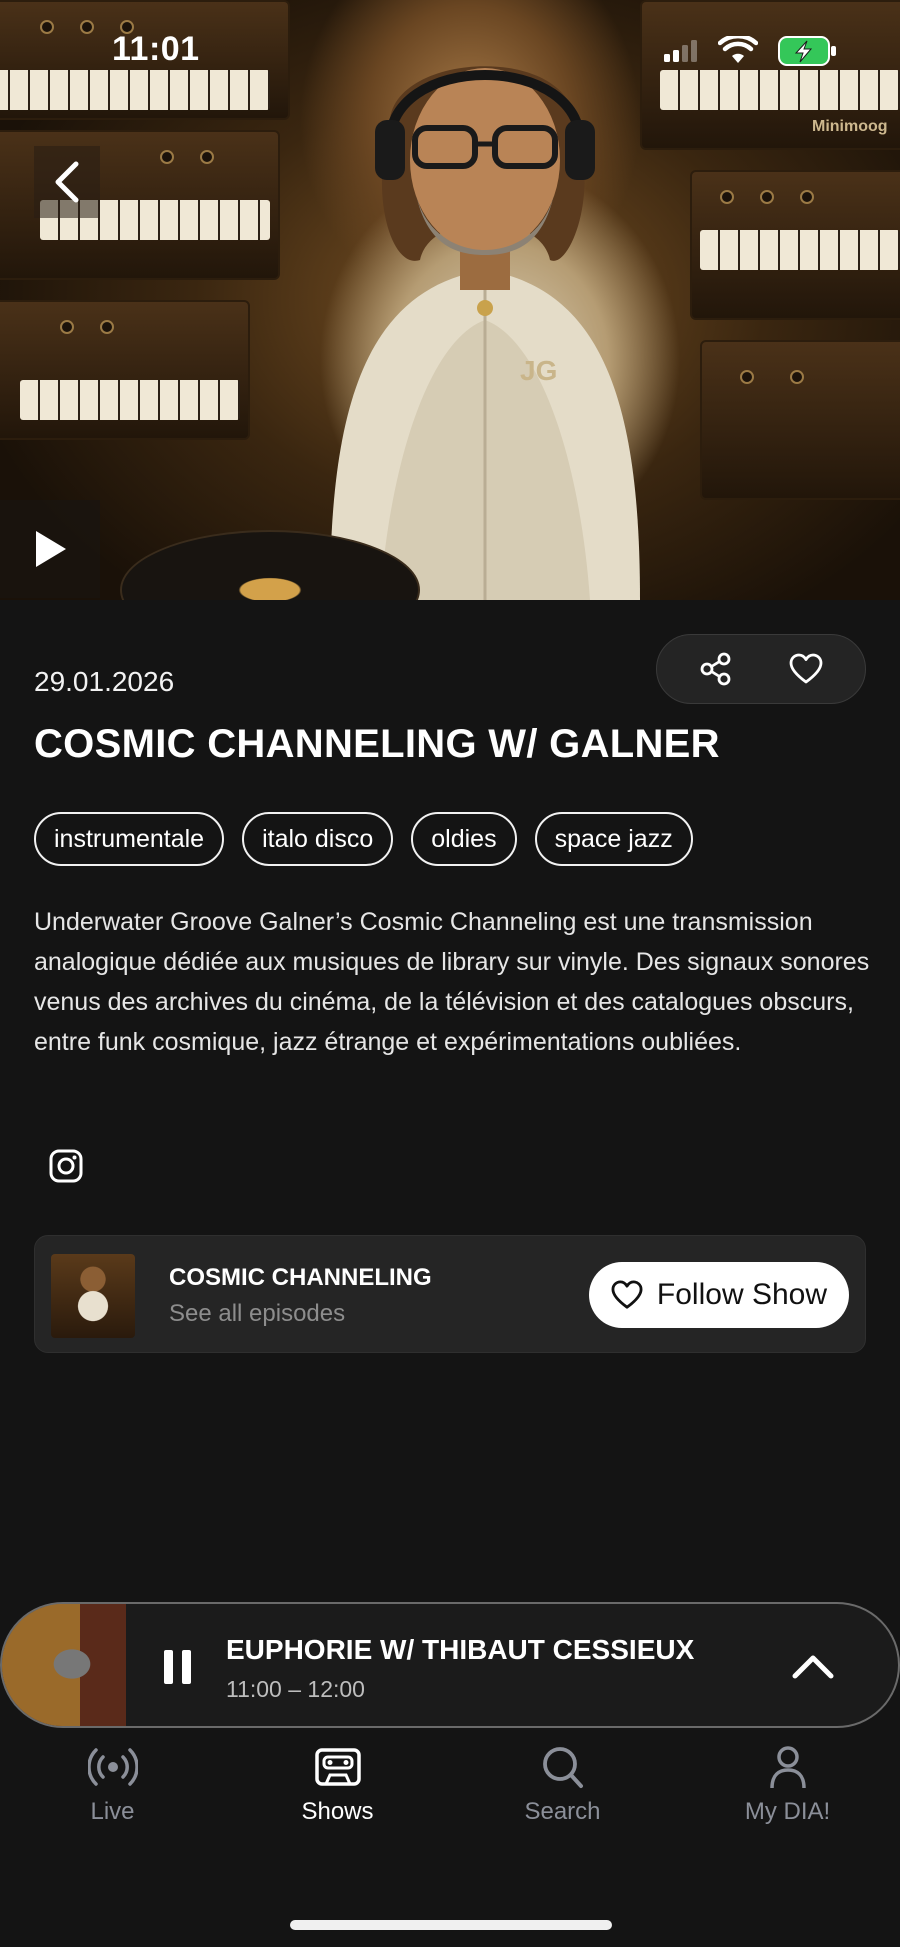 The image size is (900, 1947). What do you see at coordinates (377, 744) in the screenshot?
I see `episode-title: COSMIC CHANNELING W/ GALNER` at bounding box center [377, 744].